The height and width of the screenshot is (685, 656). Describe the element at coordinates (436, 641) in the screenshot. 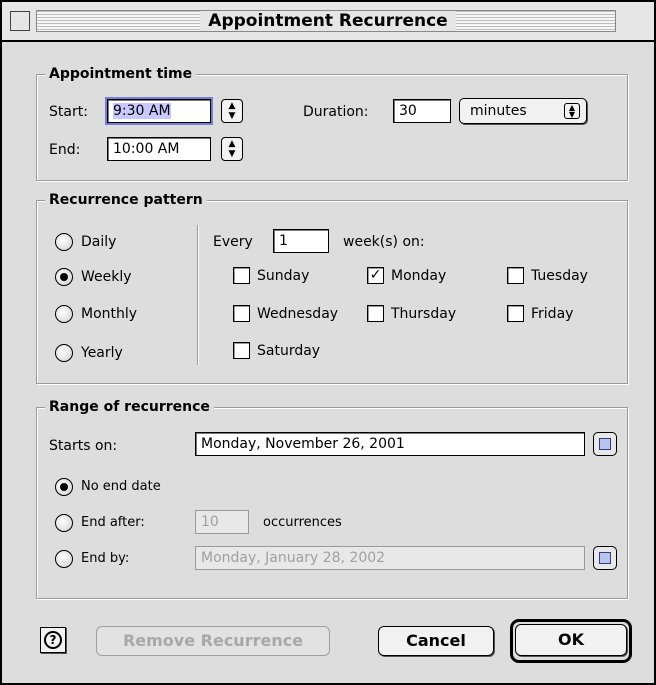

I see `cancel-button: Cancel` at that location.